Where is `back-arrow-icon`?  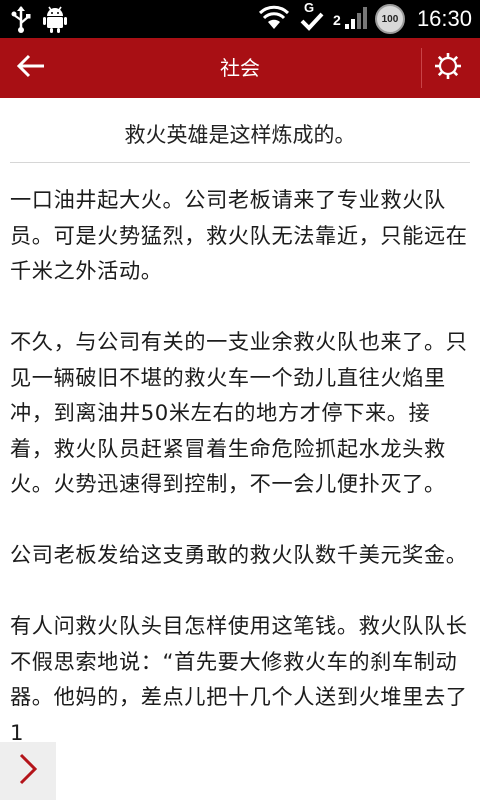
back-arrow-icon is located at coordinates (31, 68).